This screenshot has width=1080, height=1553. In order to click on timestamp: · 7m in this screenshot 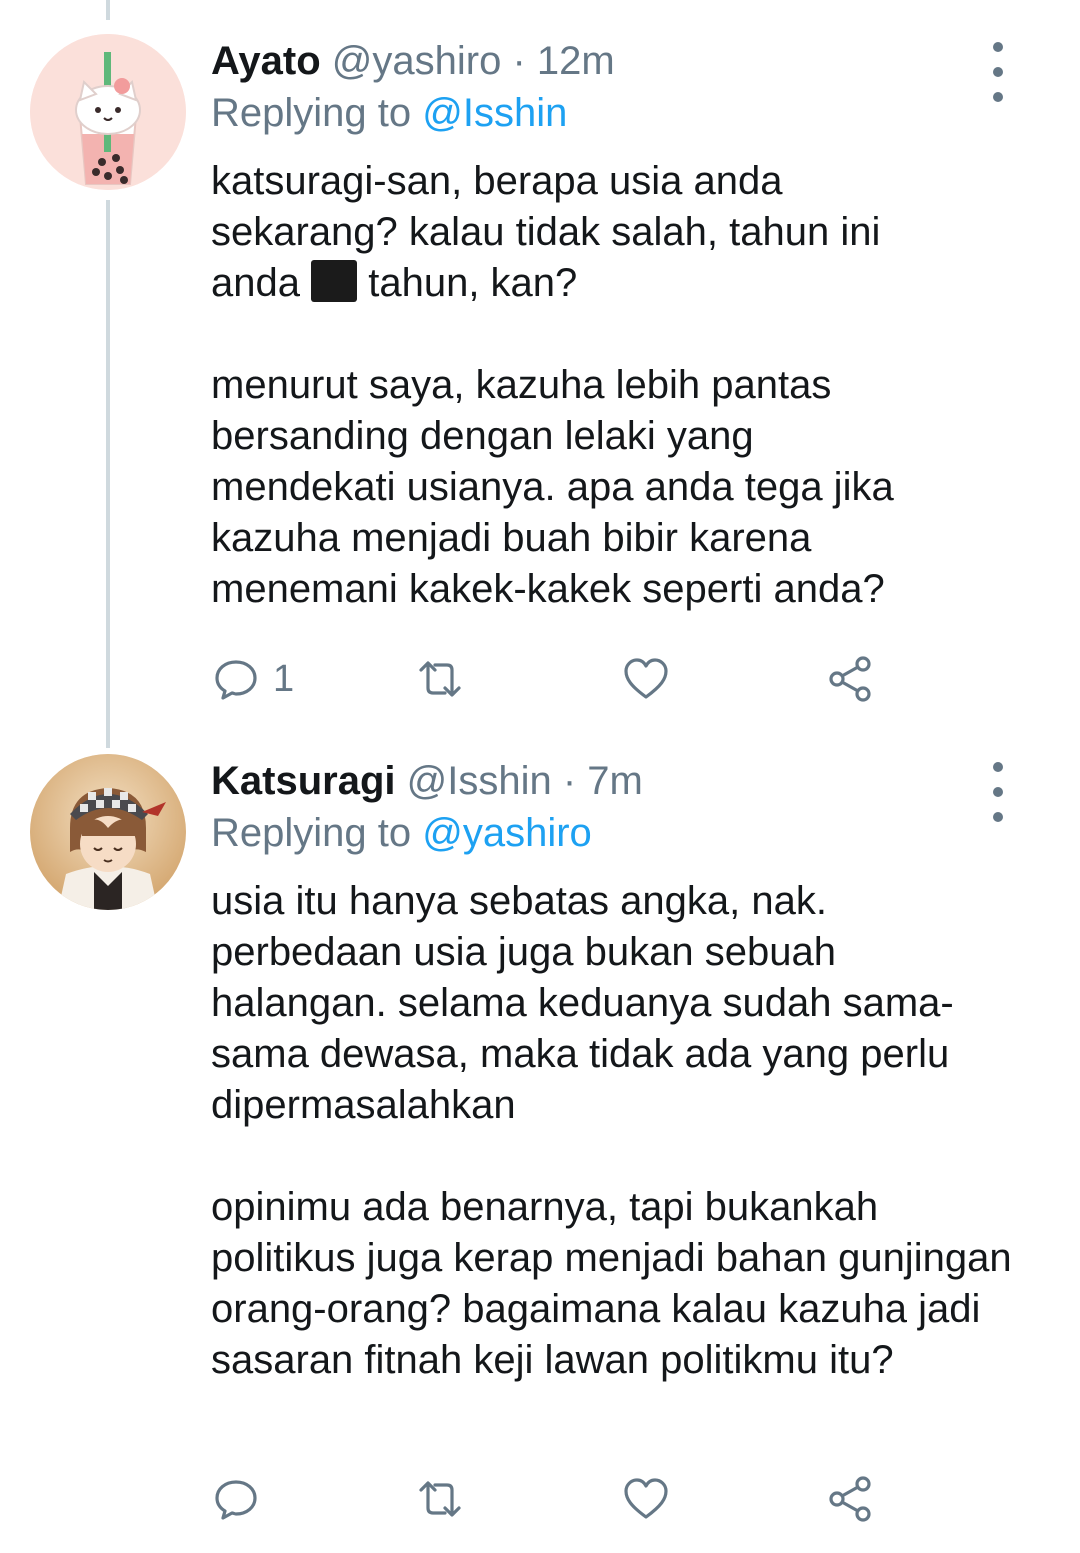, I will do `click(603, 781)`.